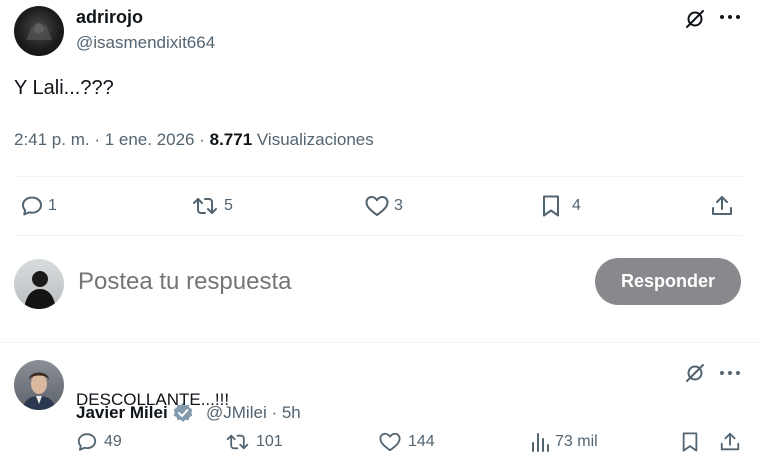  I want to click on verified-badge-icon, so click(186, 413).